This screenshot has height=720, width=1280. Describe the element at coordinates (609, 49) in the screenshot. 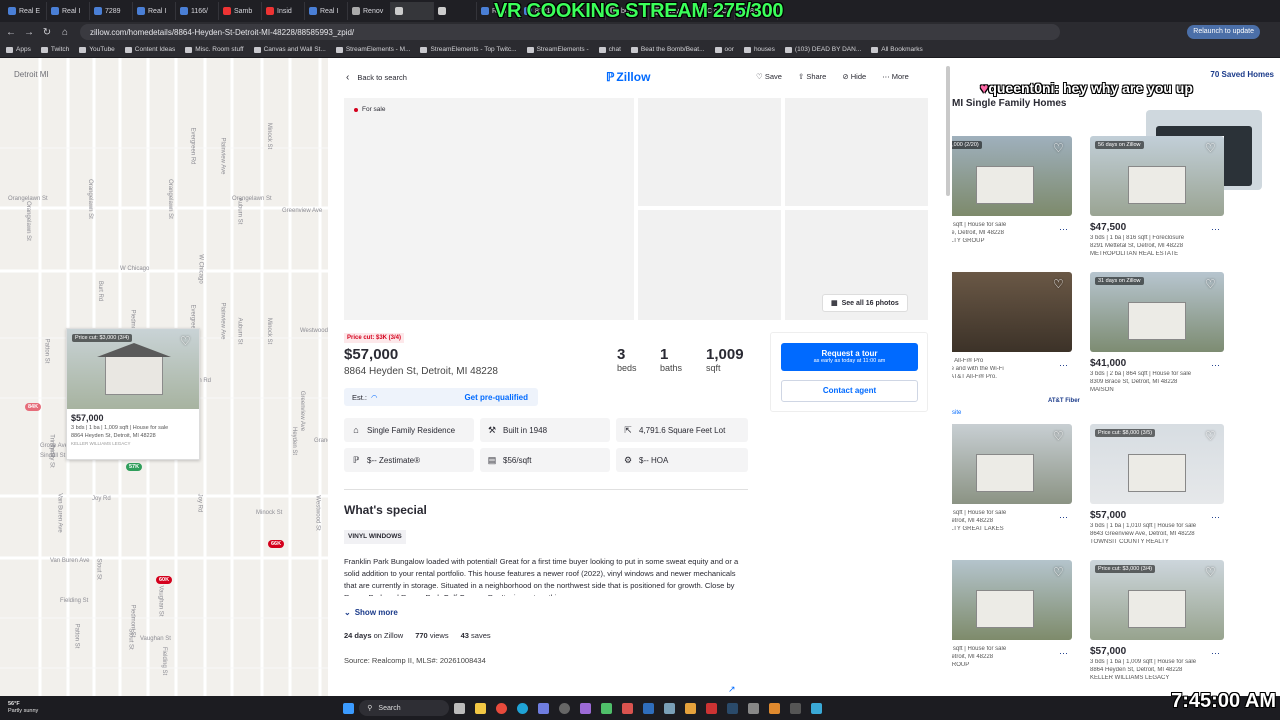

I see `bookmark-item: chat` at that location.